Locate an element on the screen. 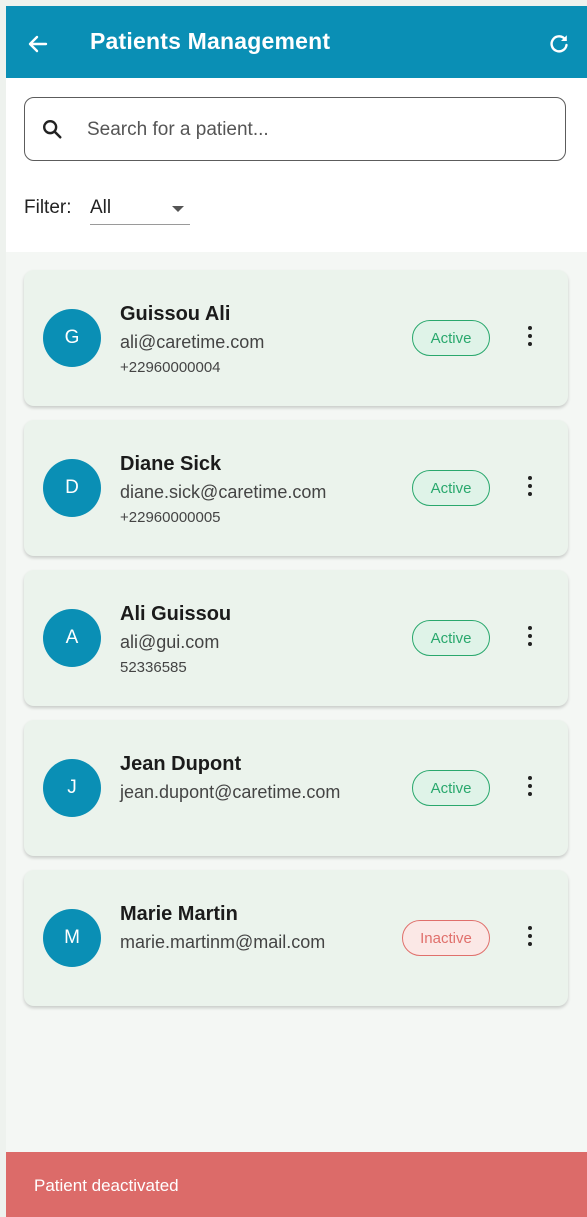 The width and height of the screenshot is (587, 1217). patient-phone: +22960000004 is located at coordinates (170, 367).